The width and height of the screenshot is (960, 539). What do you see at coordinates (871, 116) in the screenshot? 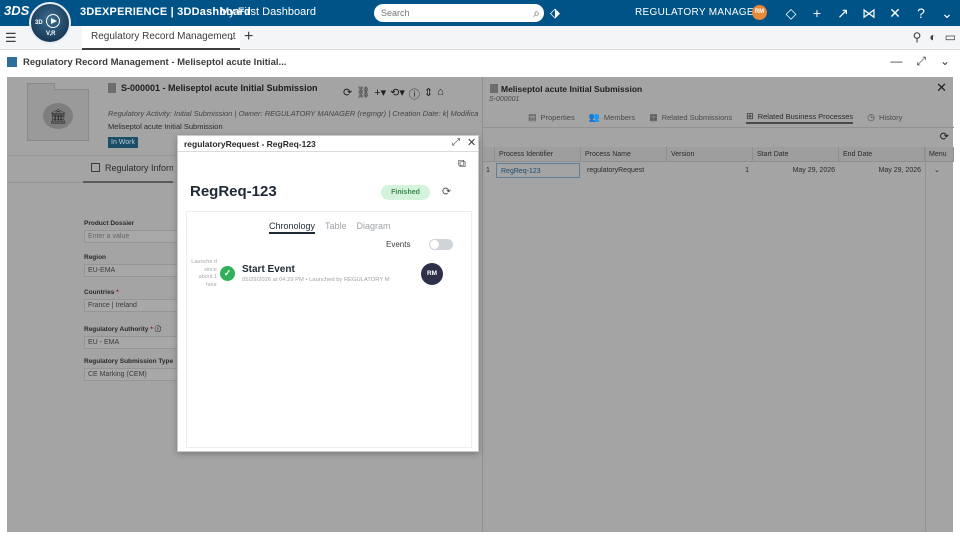
I see `history-icon: ◷` at bounding box center [871, 116].